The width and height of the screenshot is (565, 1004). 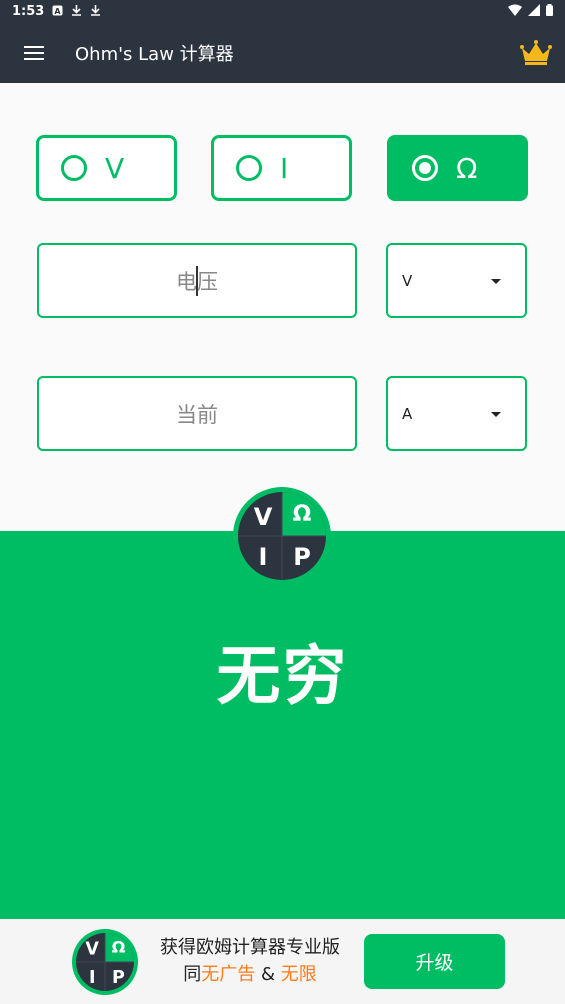 What do you see at coordinates (407, 413) in the screenshot?
I see `current-unit-value: A` at bounding box center [407, 413].